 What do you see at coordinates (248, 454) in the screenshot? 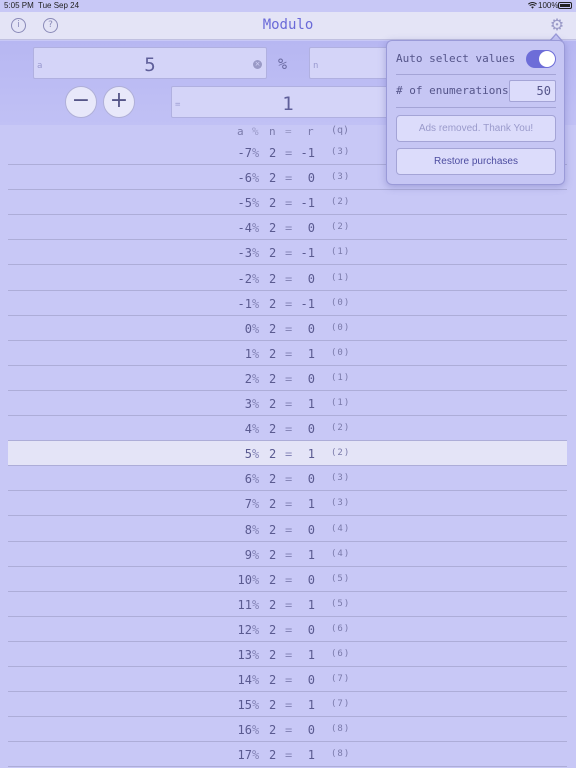
I see `cell-a: 5` at bounding box center [248, 454].